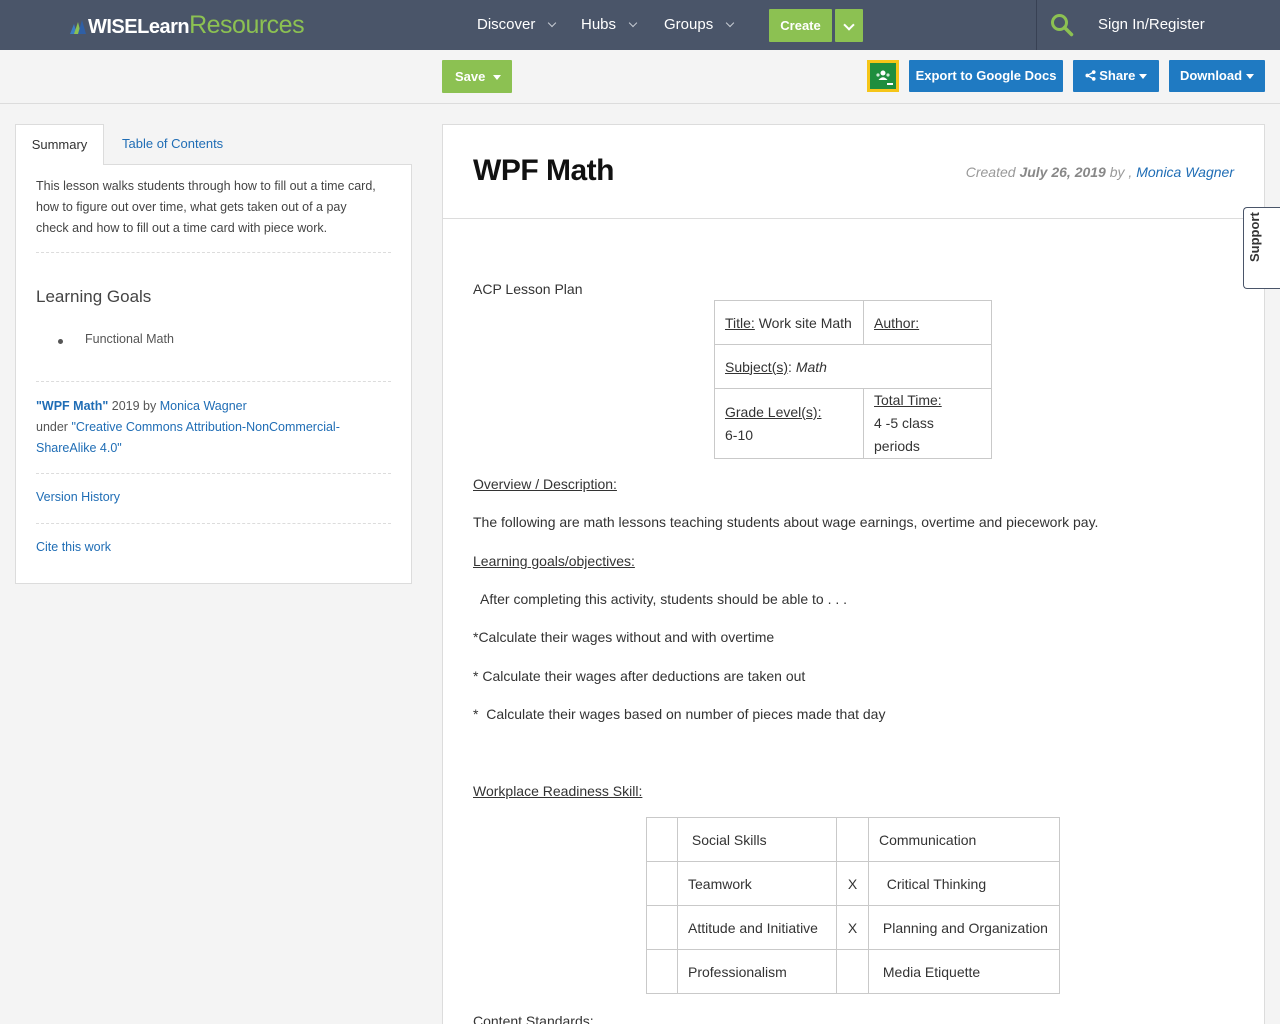 Image resolution: width=1280 pixels, height=1024 pixels. What do you see at coordinates (60, 341) in the screenshot?
I see `bullet-icon` at bounding box center [60, 341].